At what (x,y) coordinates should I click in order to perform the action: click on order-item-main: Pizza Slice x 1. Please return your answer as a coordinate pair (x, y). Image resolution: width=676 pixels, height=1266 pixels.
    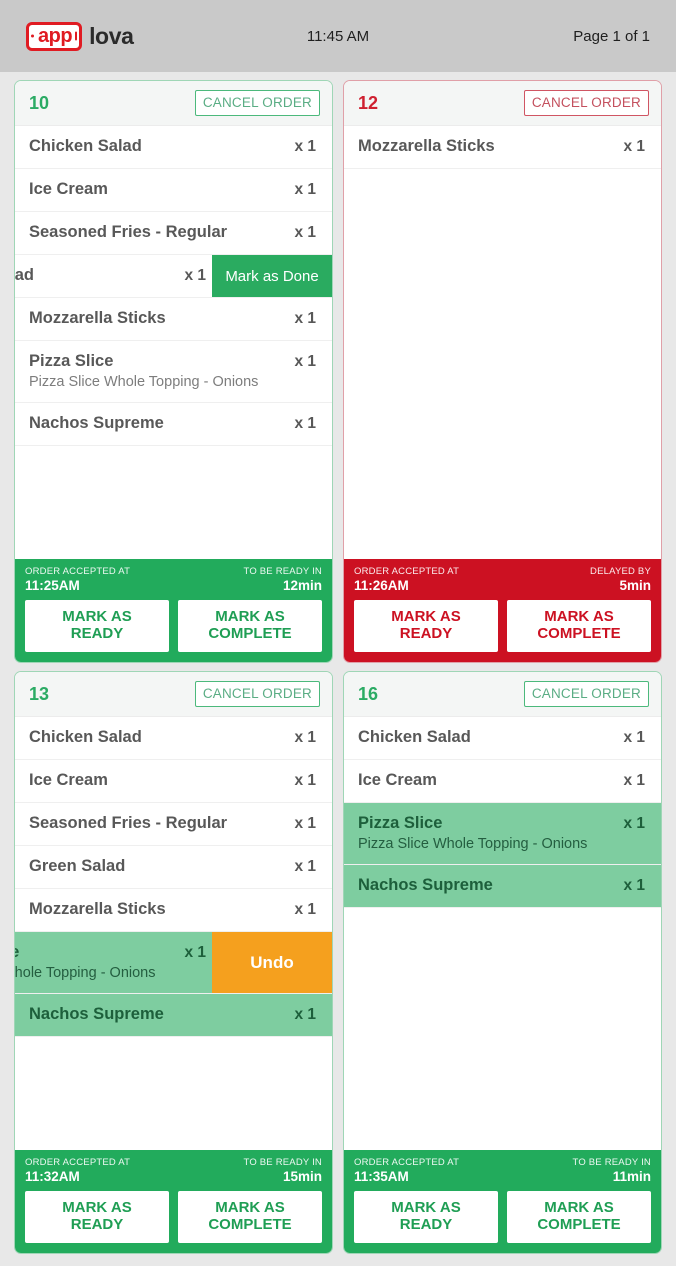
    Looking at the image, I should click on (502, 823).